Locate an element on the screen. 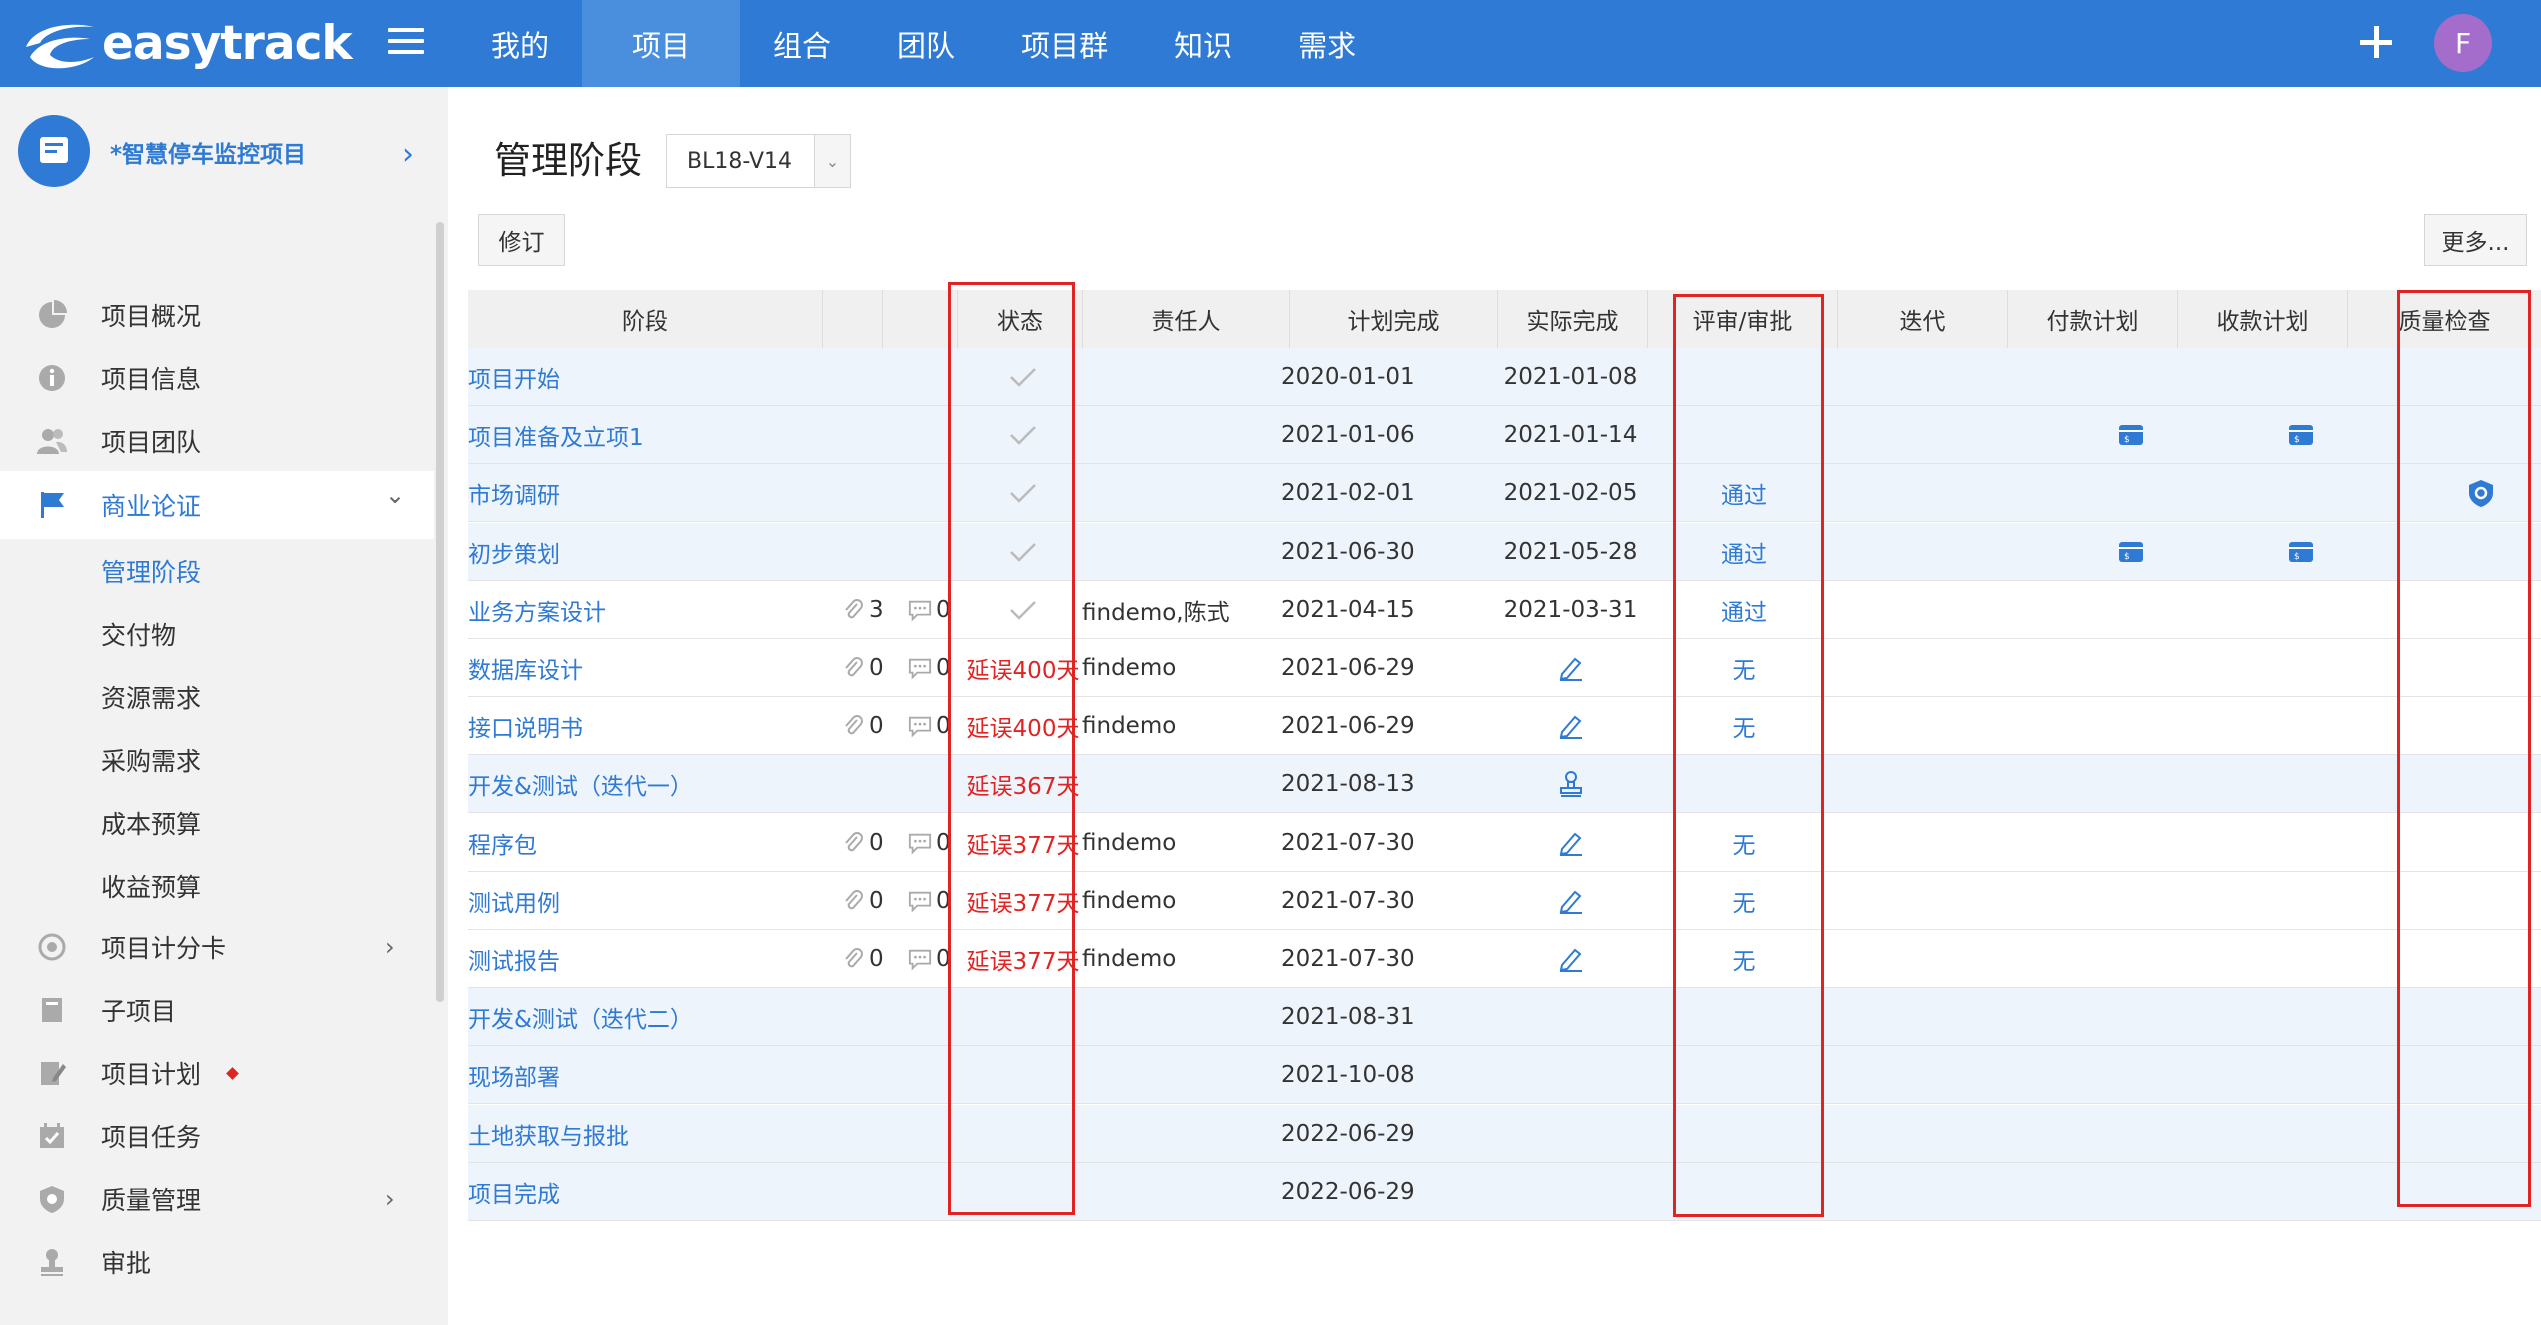 The height and width of the screenshot is (1325, 2541). sidebar-sub-item-5: 交付物 is located at coordinates (138, 634).